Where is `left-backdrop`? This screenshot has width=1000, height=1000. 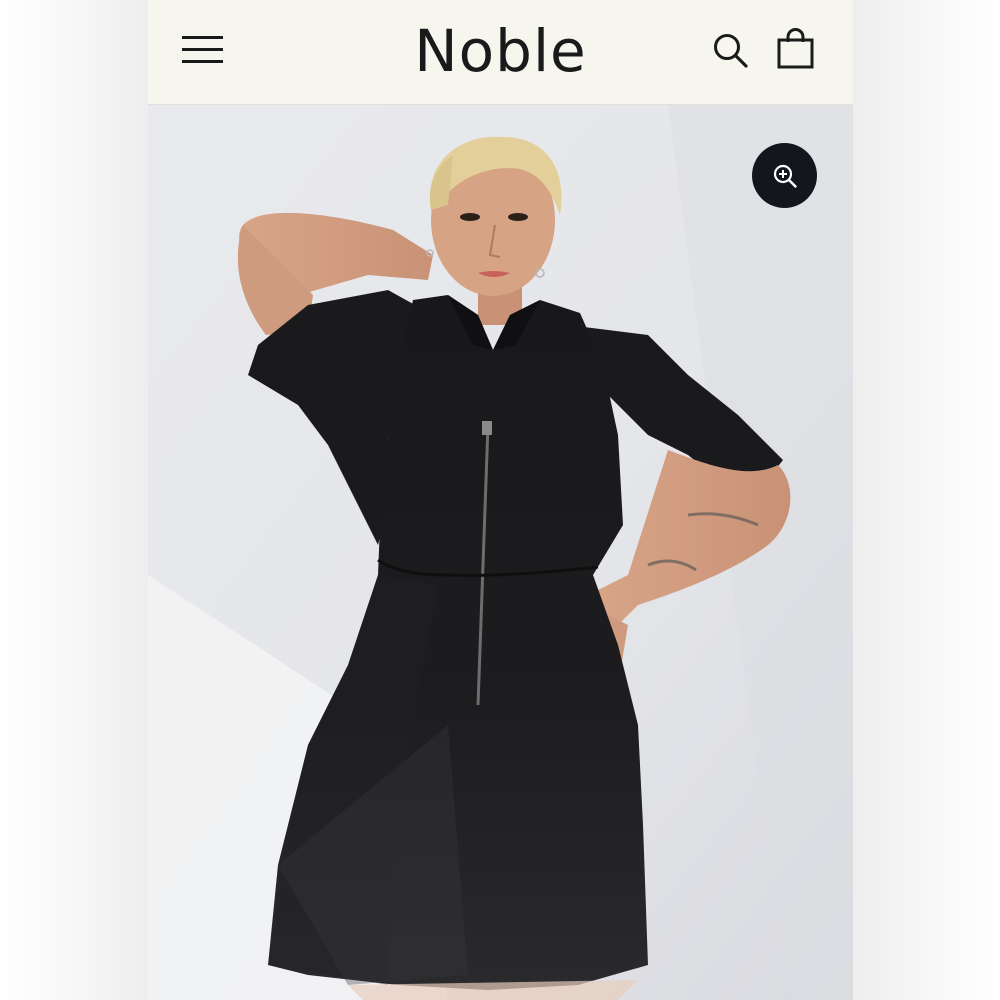 left-backdrop is located at coordinates (74, 500).